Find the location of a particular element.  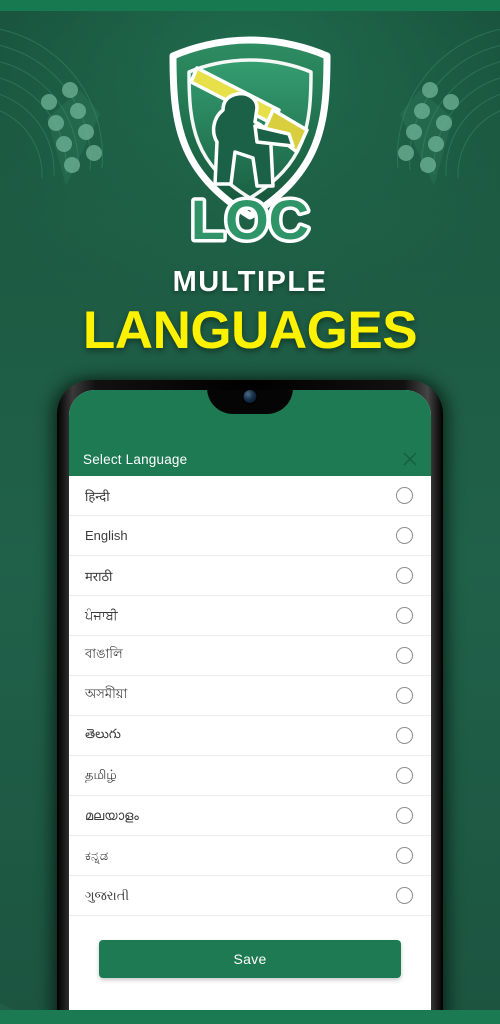

language-row: తెలుగు is located at coordinates (250, 736).